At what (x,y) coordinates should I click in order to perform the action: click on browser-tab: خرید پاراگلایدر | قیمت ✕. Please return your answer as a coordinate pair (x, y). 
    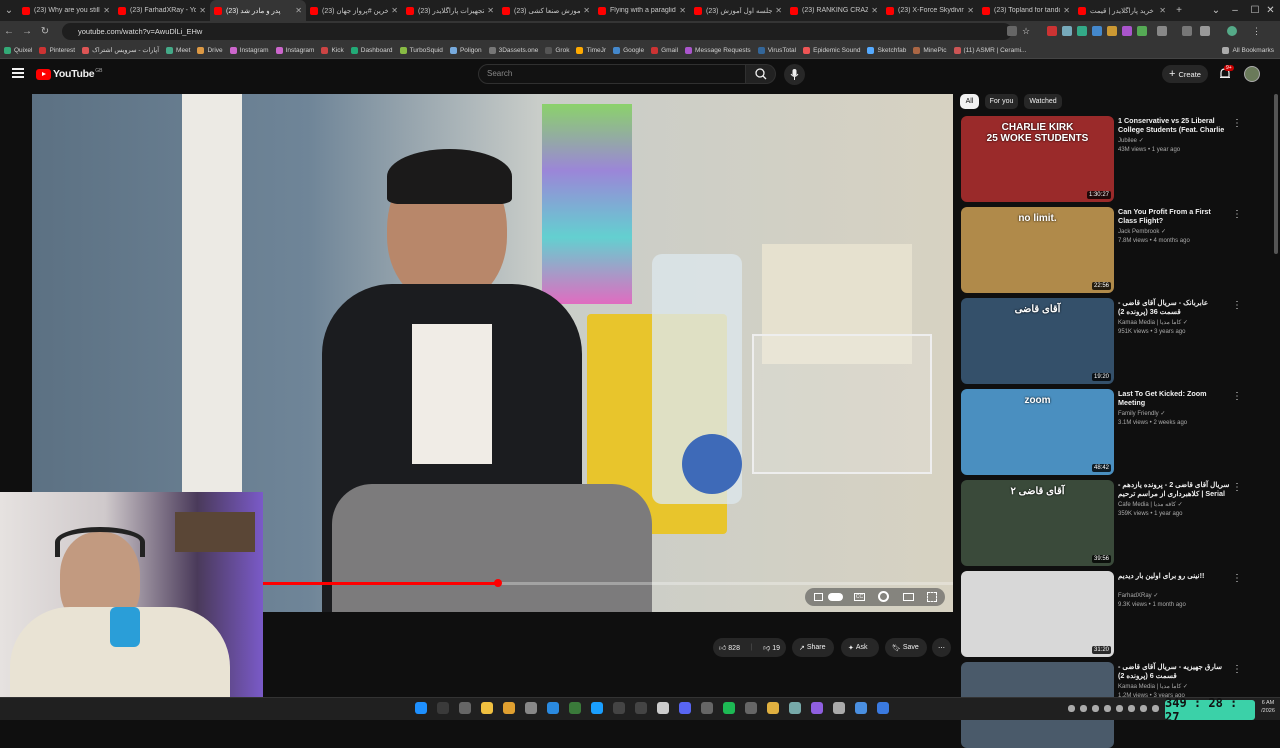
    Looking at the image, I should click on (1122, 10).